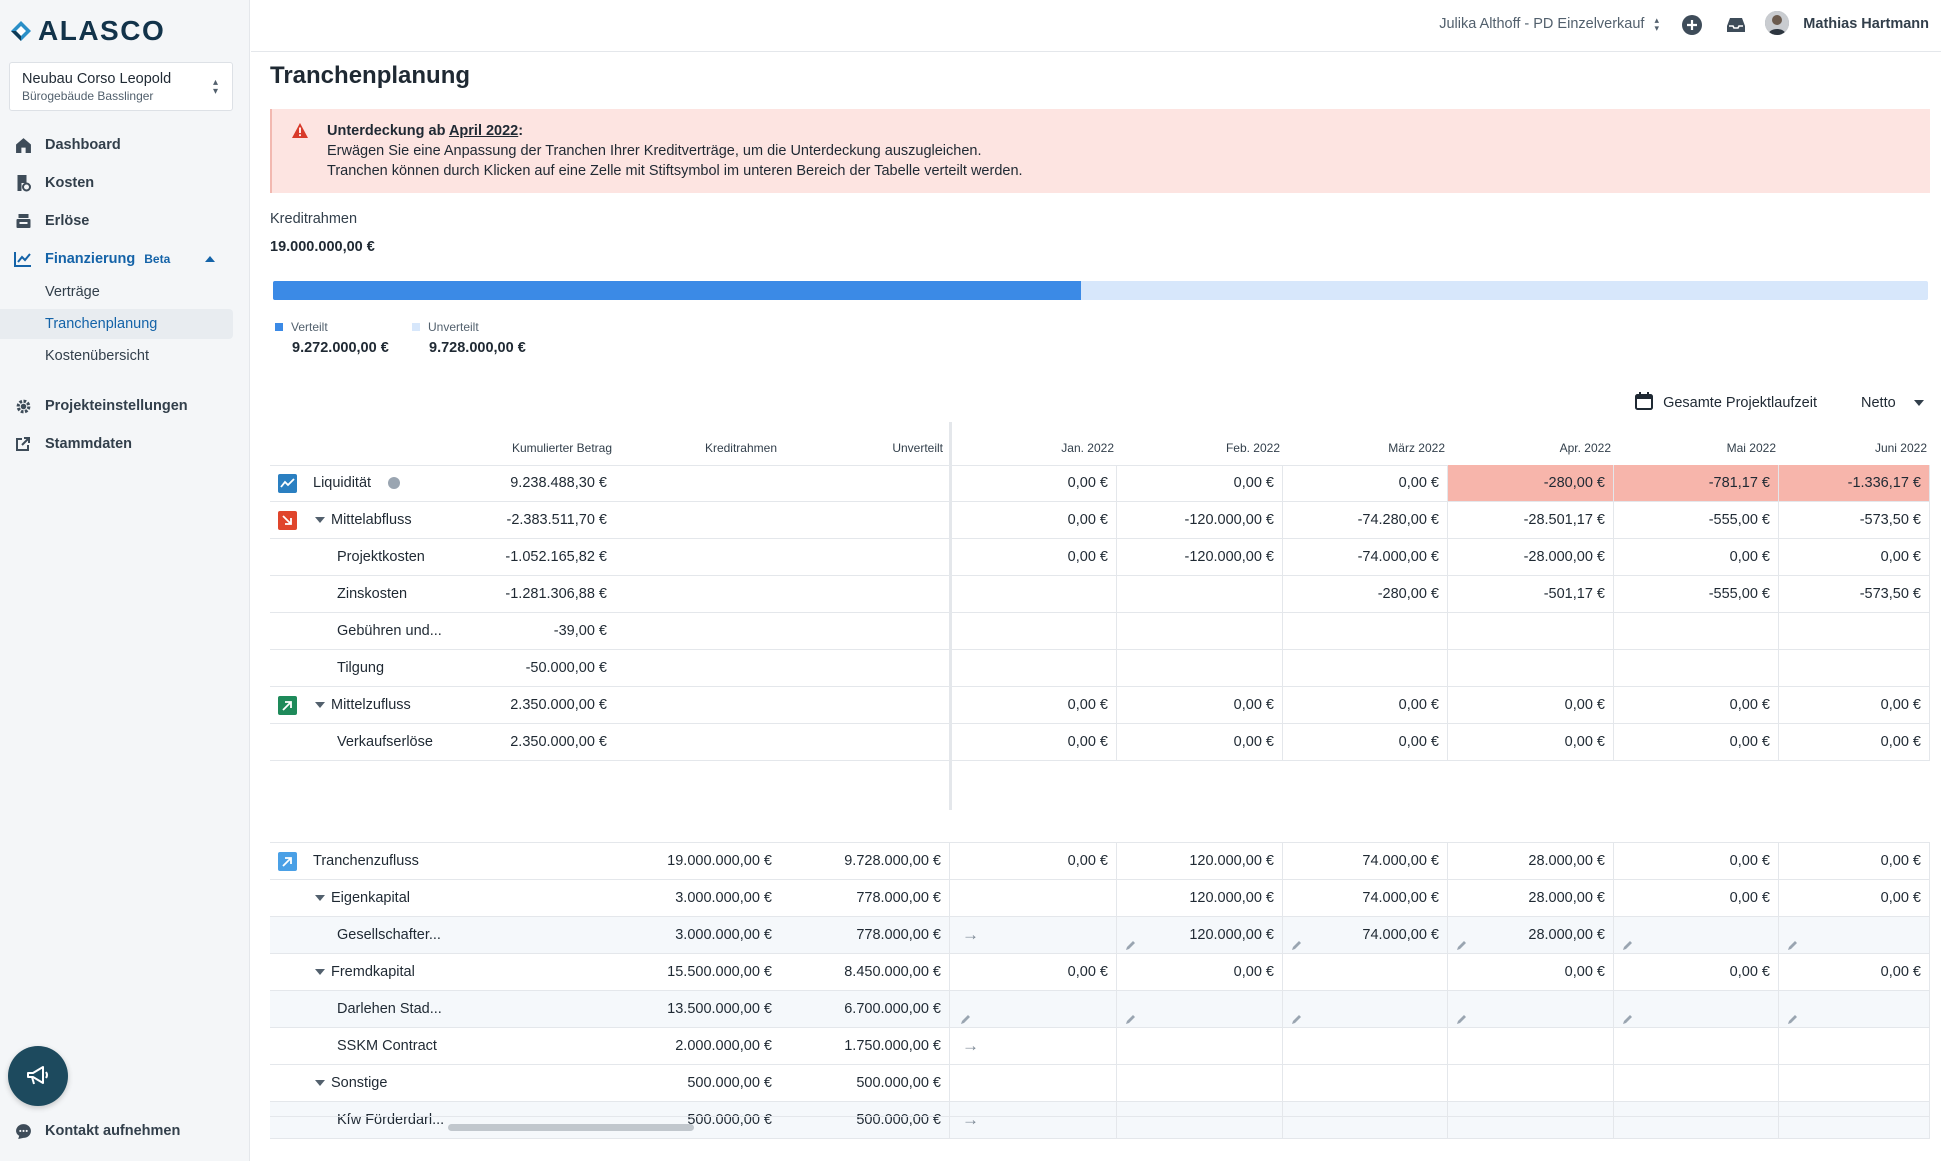 The height and width of the screenshot is (1161, 1941). I want to click on cell-month: 28.000,00 €, so click(1531, 935).